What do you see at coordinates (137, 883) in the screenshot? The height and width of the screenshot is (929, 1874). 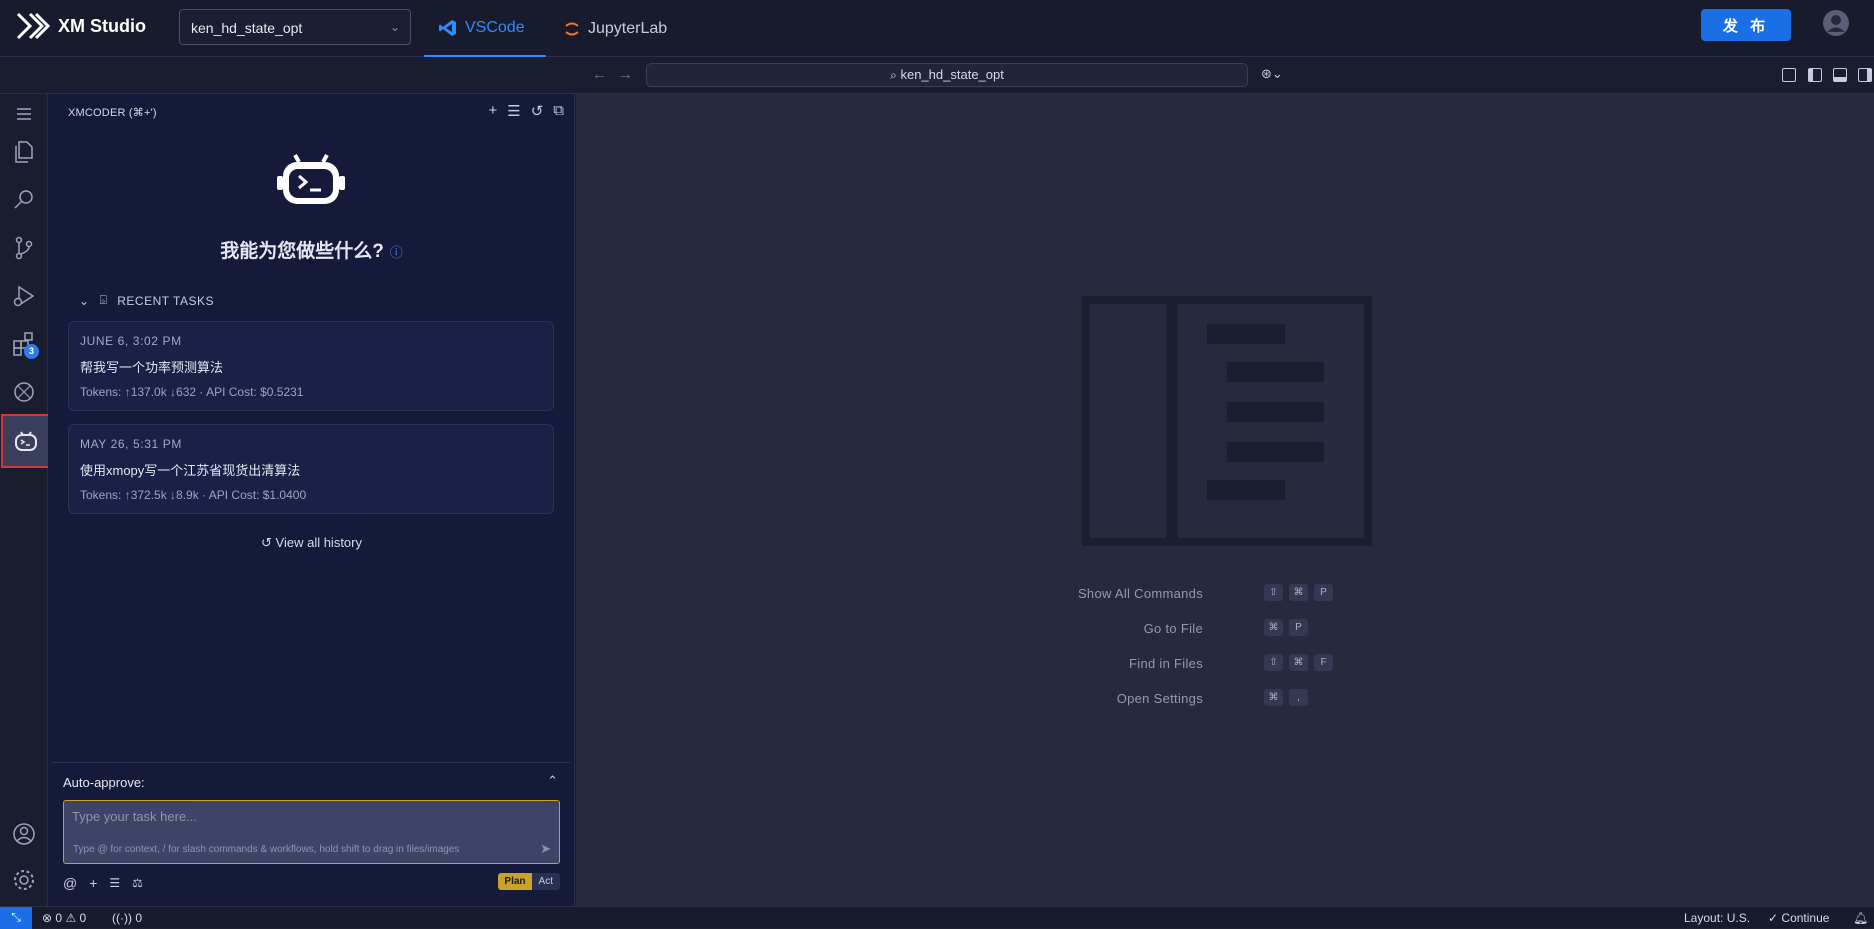 I see `rules-icon: ⚖` at bounding box center [137, 883].